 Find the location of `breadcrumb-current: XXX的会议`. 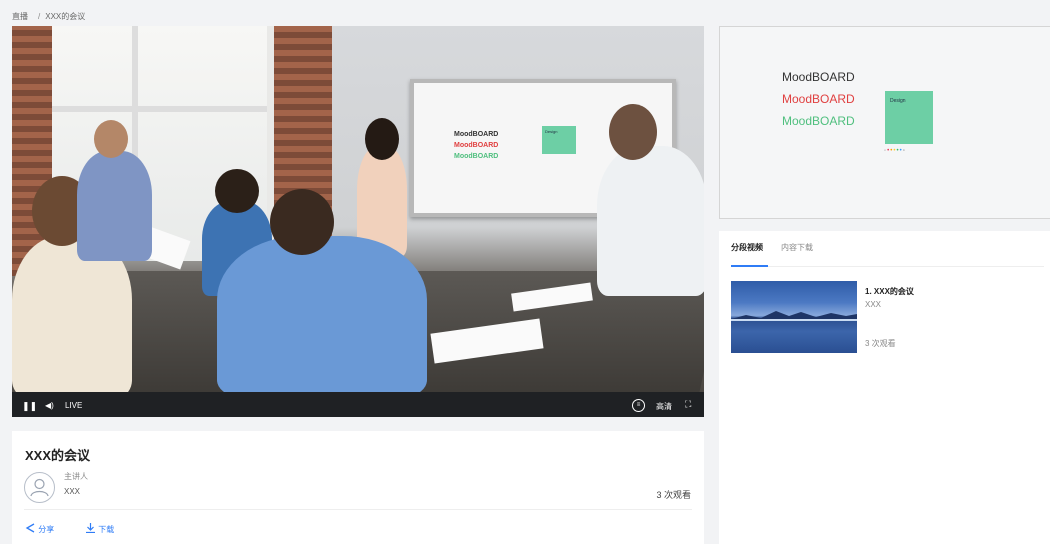

breadcrumb-current: XXX的会议 is located at coordinates (65, 16).